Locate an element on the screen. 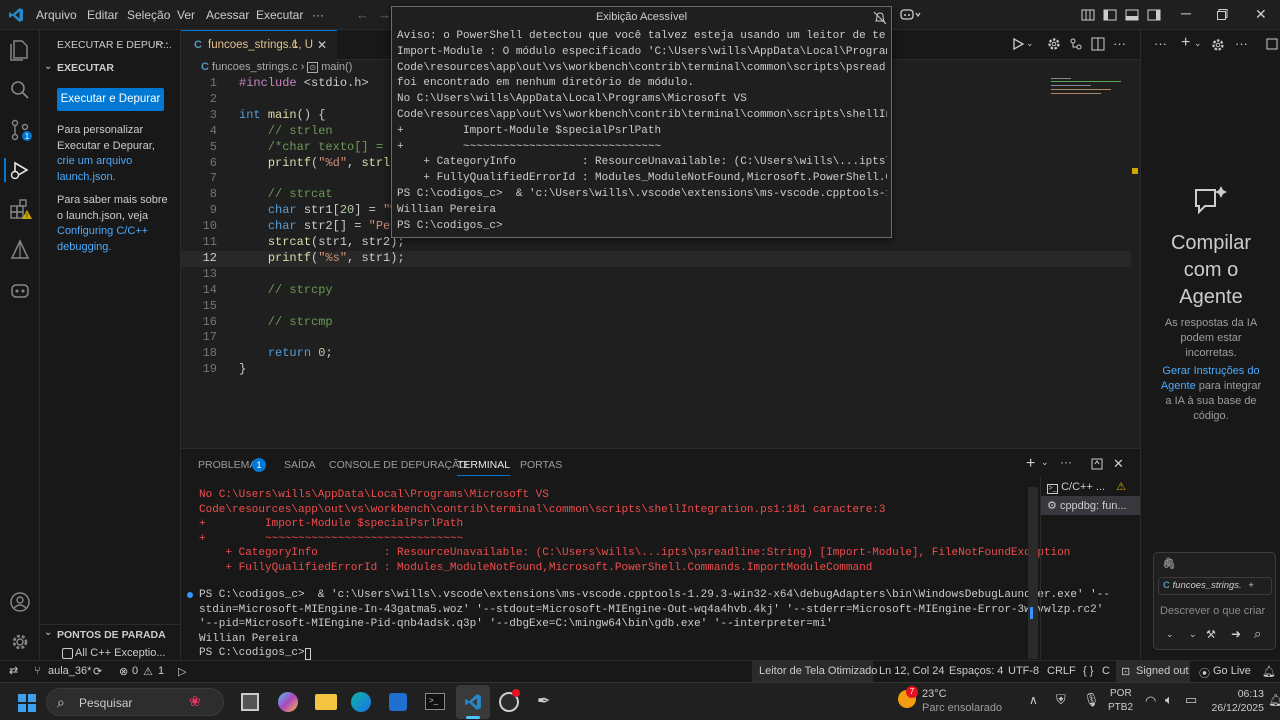  explorer-icon is located at coordinates (20, 50).